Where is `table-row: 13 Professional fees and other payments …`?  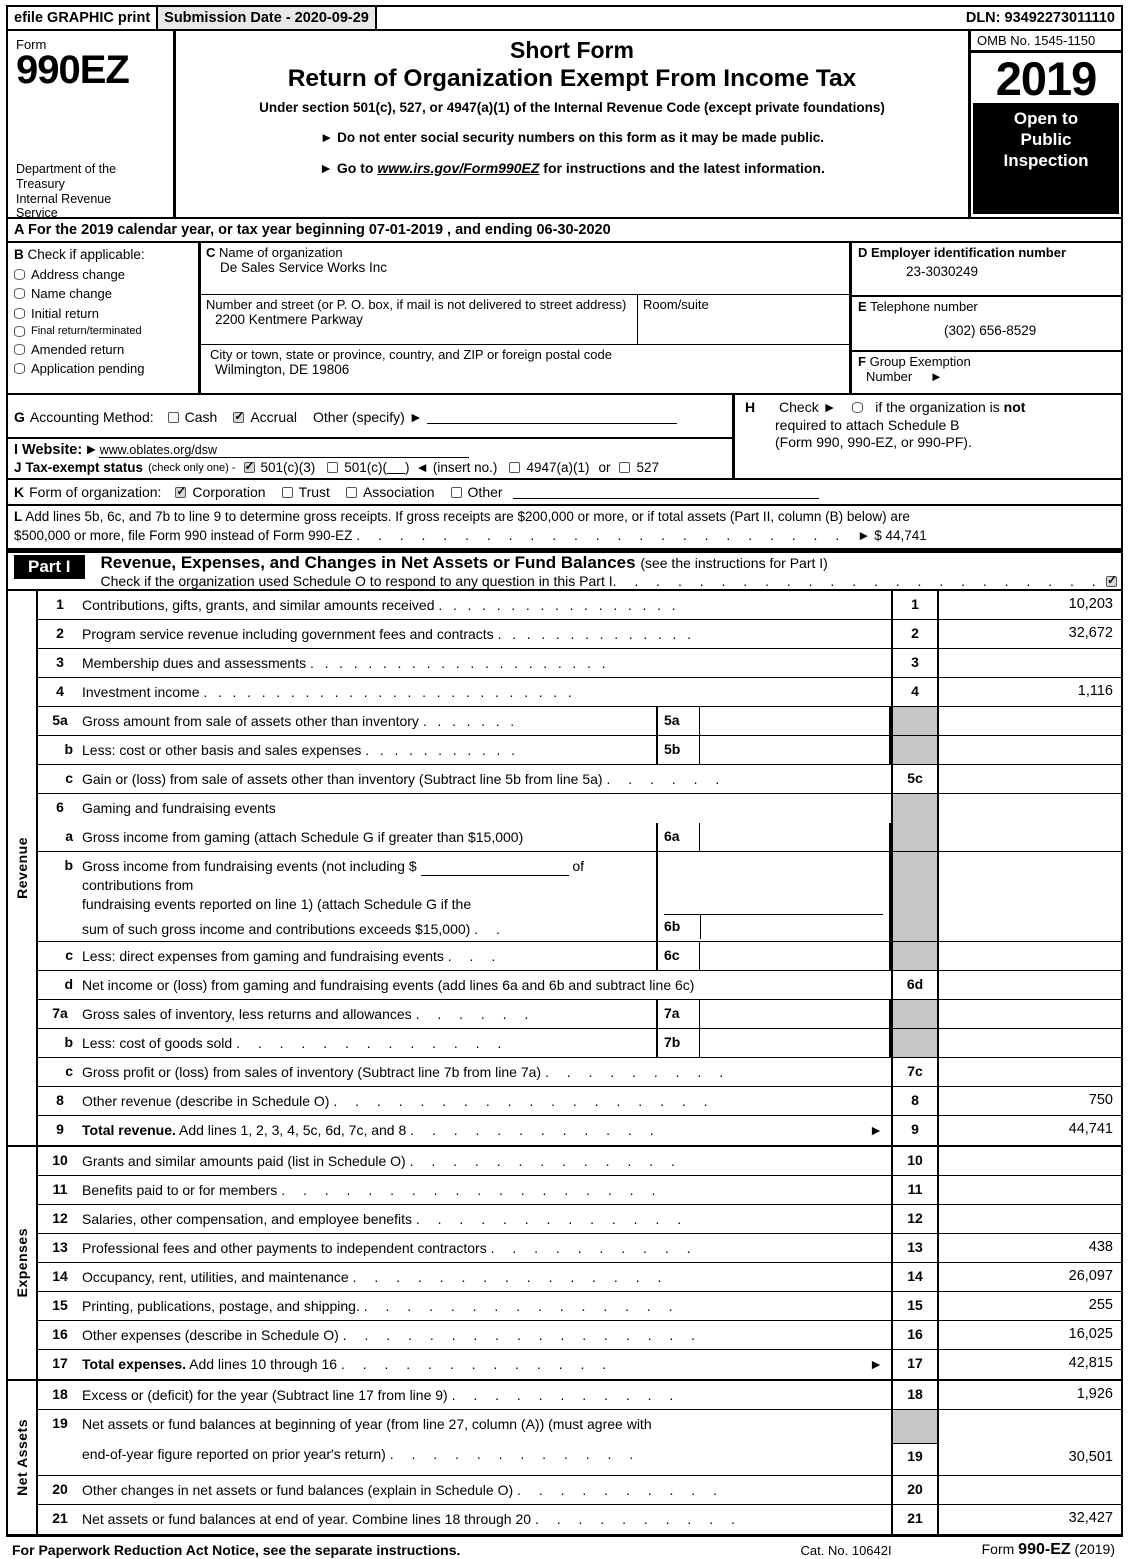
table-row: 13 Professional fees and other payments … is located at coordinates (579, 1248).